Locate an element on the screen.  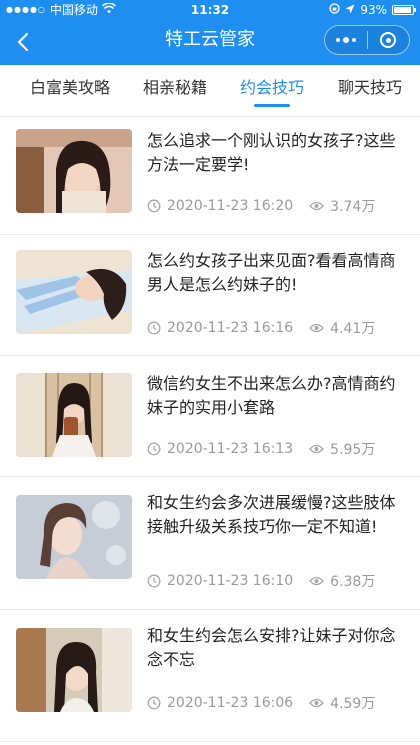
more-dots-icon is located at coordinates (345, 40).